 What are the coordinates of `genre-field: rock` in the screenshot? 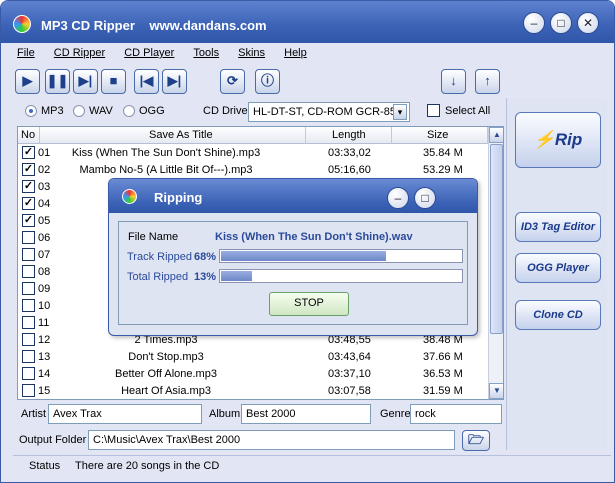 It's located at (456, 414).